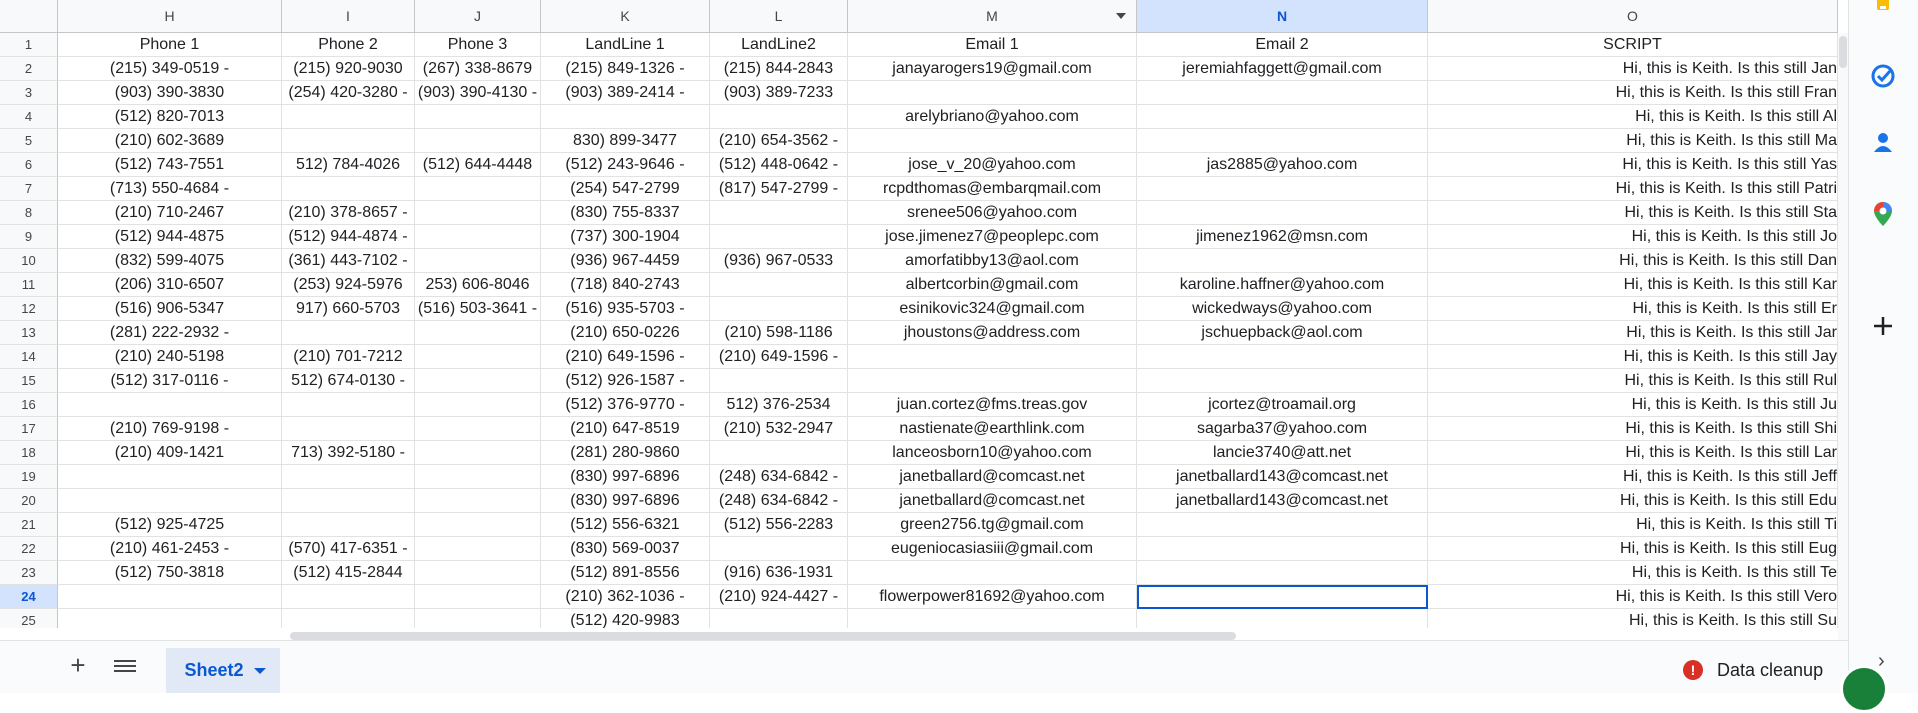  Describe the element at coordinates (625, 165) in the screenshot. I see `table-cell: (512) 243-9646 -` at that location.